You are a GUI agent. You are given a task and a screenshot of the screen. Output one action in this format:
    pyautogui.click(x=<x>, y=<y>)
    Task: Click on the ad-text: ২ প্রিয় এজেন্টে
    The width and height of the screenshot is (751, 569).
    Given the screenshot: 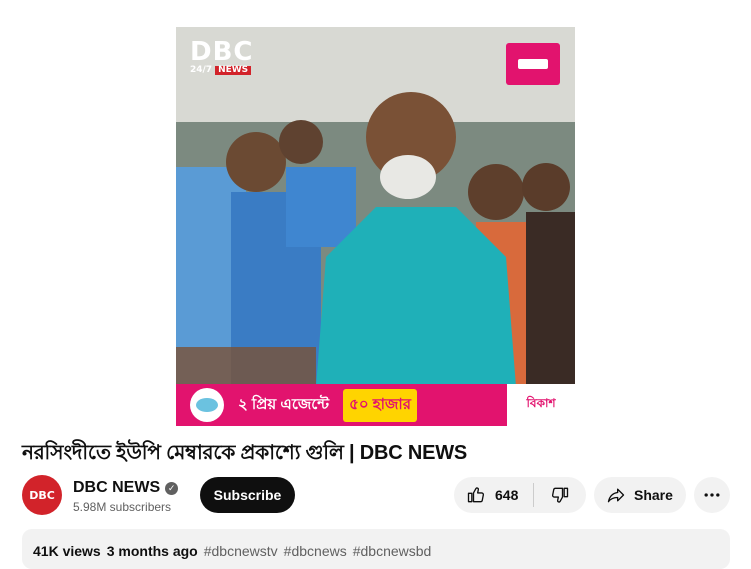 What is the action you would take?
    pyautogui.click(x=284, y=404)
    